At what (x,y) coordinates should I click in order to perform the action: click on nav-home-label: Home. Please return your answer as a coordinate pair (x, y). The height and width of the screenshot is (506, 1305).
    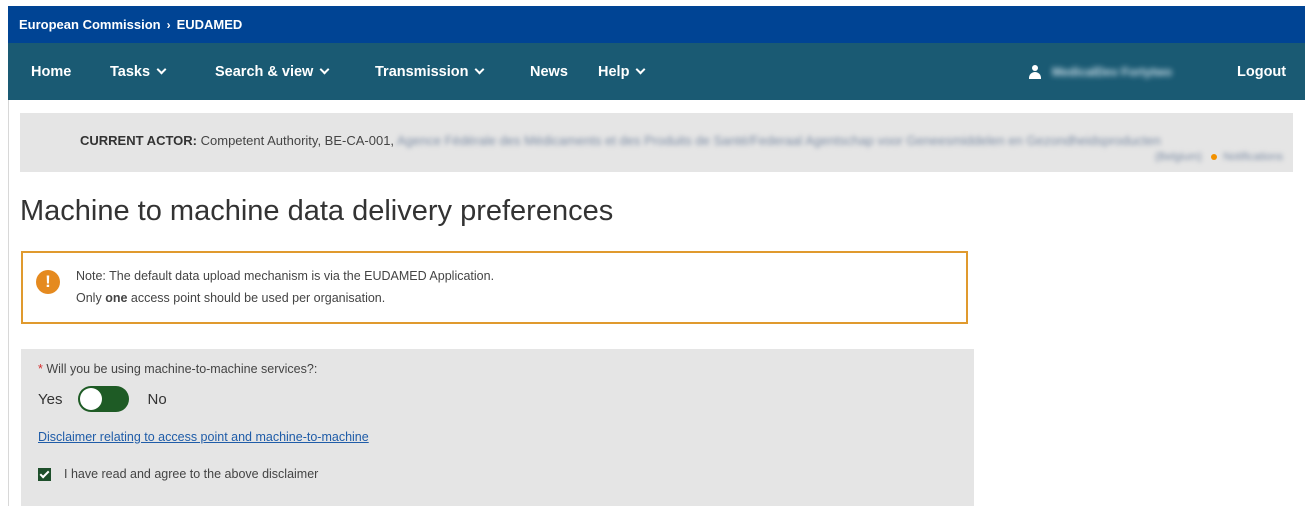
    Looking at the image, I should click on (51, 71).